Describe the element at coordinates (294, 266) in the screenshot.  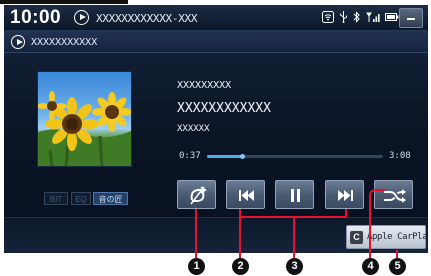
I see `callout-3: 3` at that location.